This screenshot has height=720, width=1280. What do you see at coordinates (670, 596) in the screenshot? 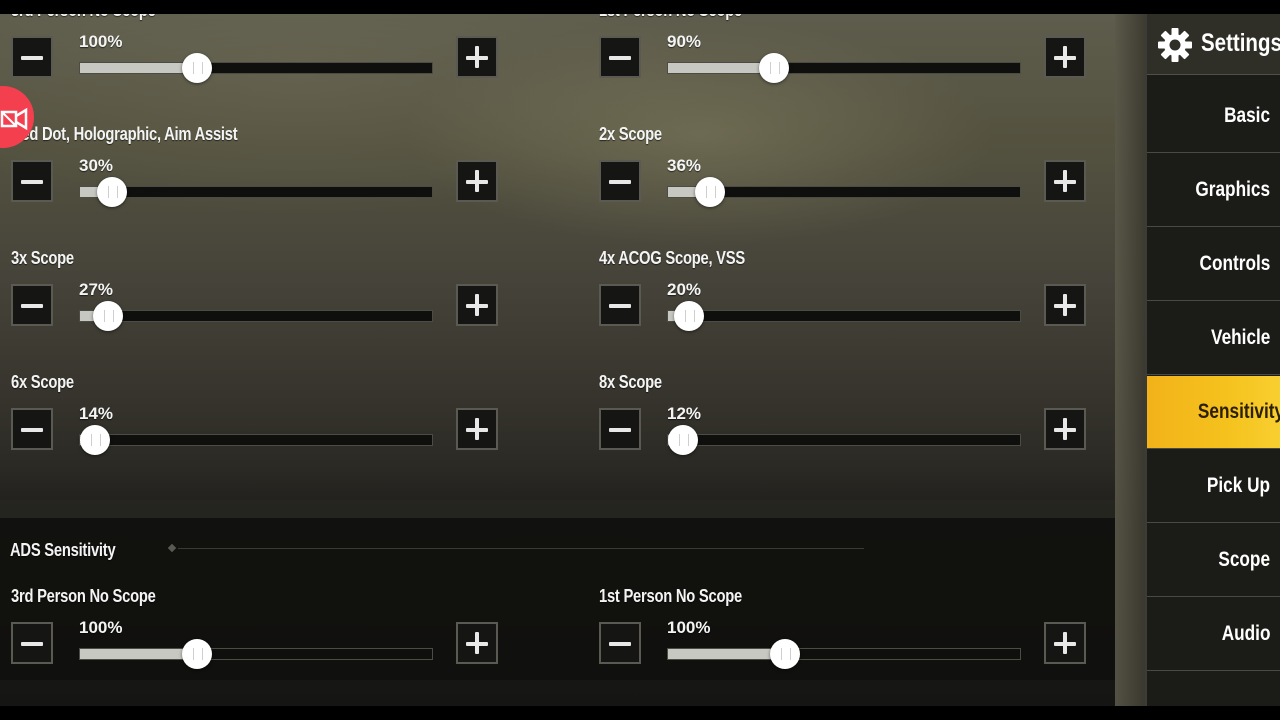
I see `slider-label: 1st Person No Scope` at bounding box center [670, 596].